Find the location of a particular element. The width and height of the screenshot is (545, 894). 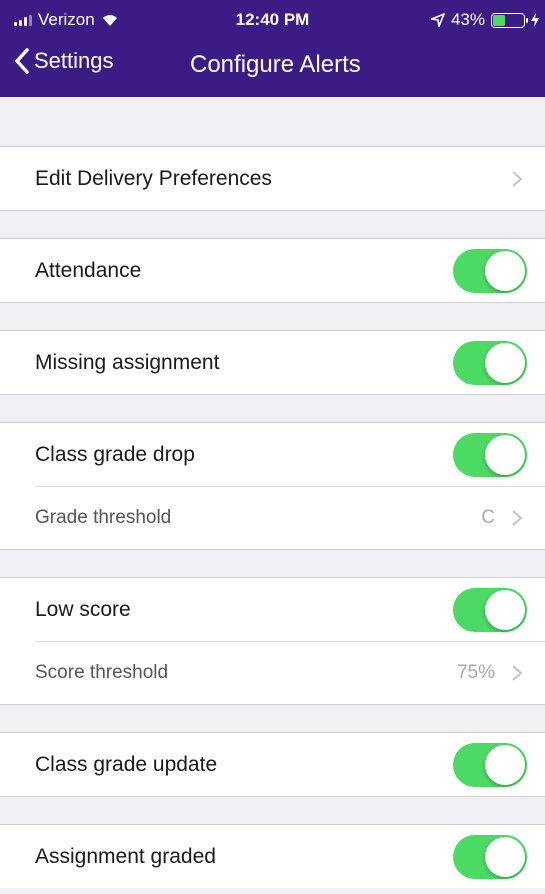

row-label: Class grade update is located at coordinates (126, 764).